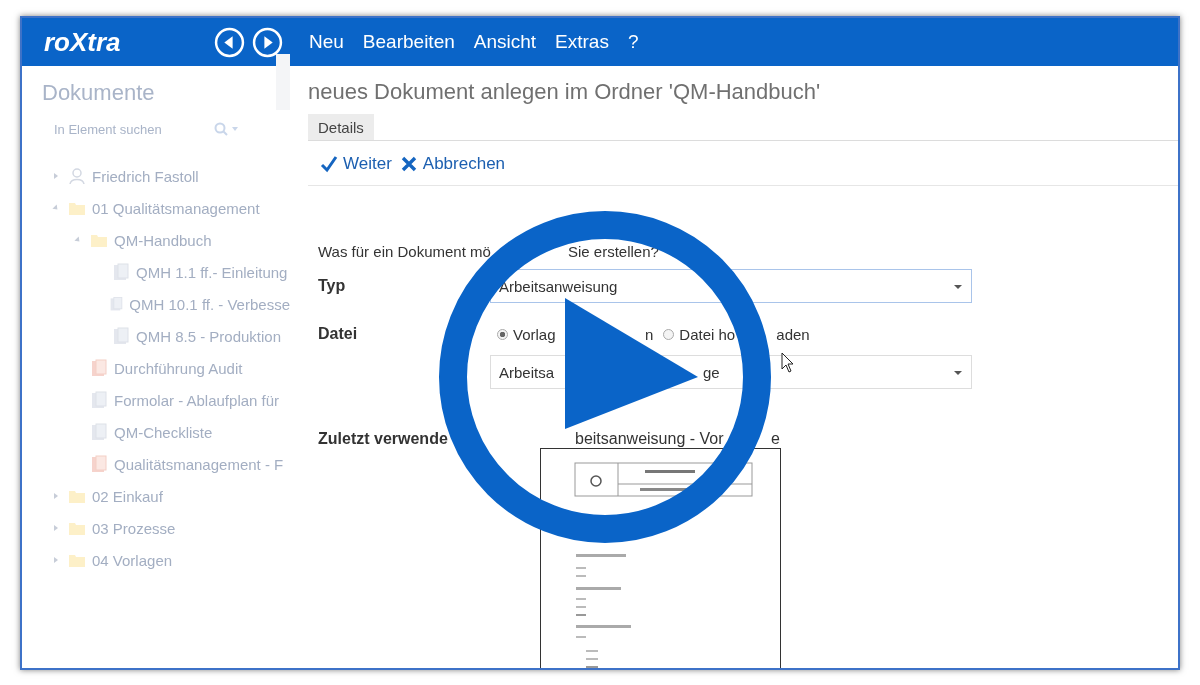 The image size is (1200, 685). I want to click on field-label: Typ, so click(332, 286).